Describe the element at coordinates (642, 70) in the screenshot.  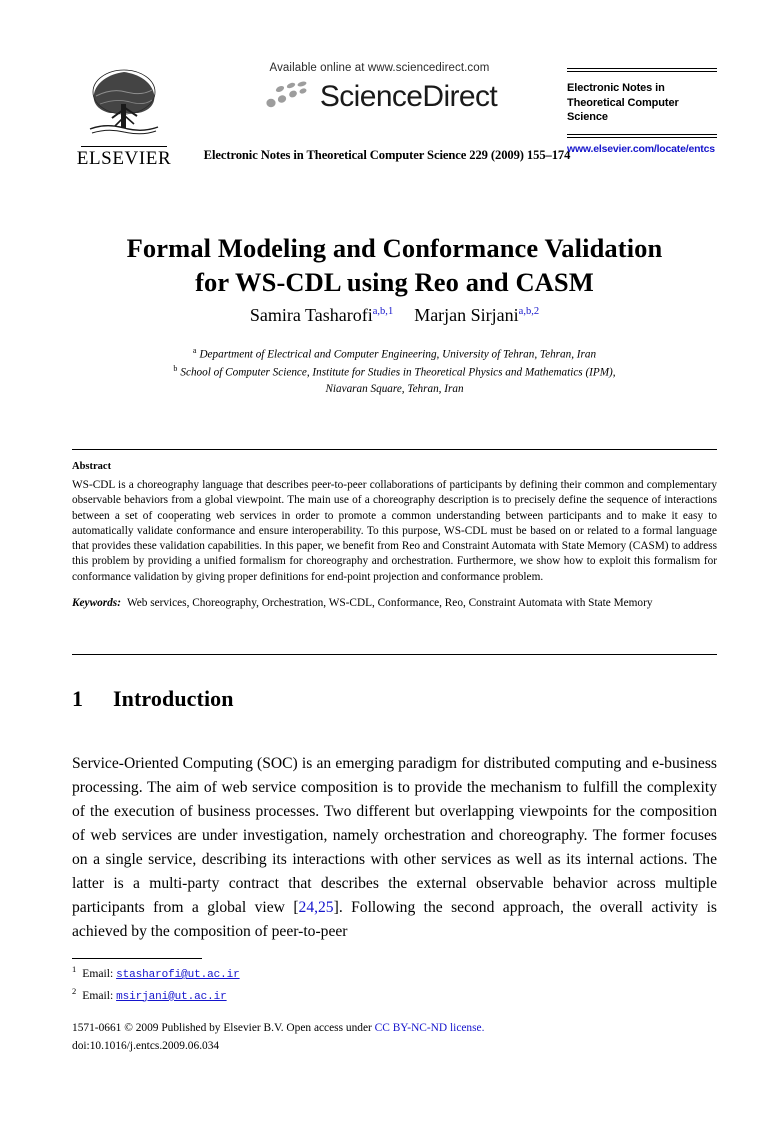
I see `entcs-rule-top` at that location.